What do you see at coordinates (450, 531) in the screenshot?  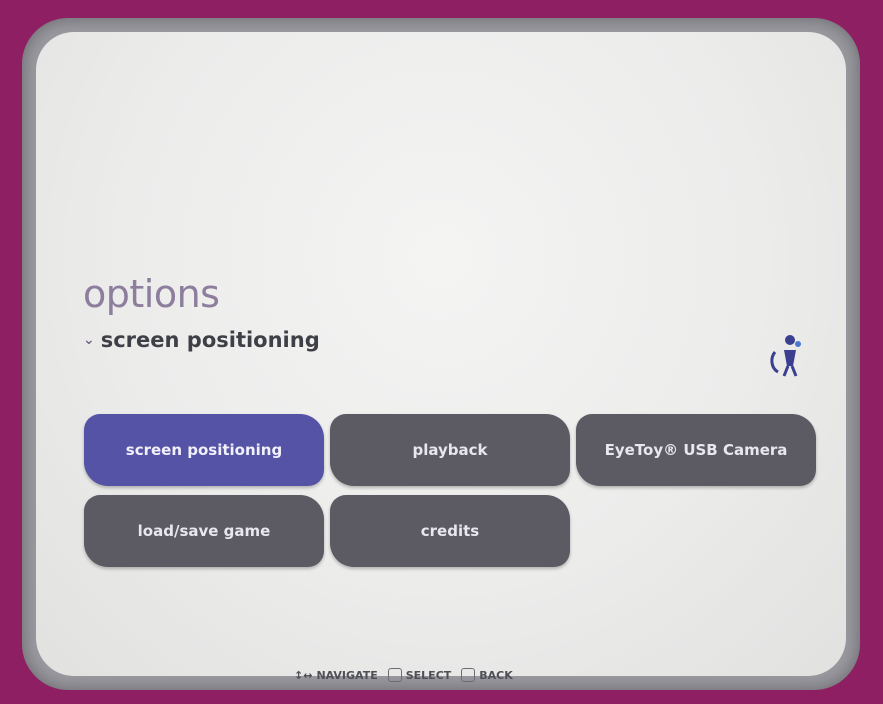 I see `menu-item-credits: credits` at bounding box center [450, 531].